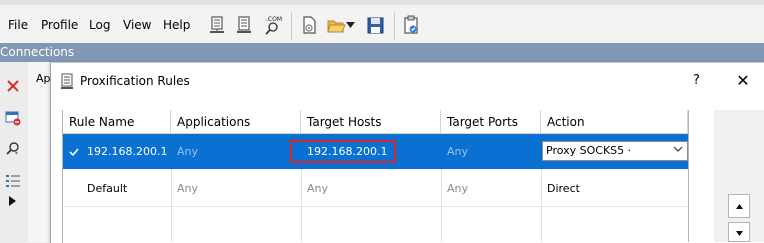 The width and height of the screenshot is (764, 243). Describe the element at coordinates (244, 25) in the screenshot. I see `document-icon` at that location.